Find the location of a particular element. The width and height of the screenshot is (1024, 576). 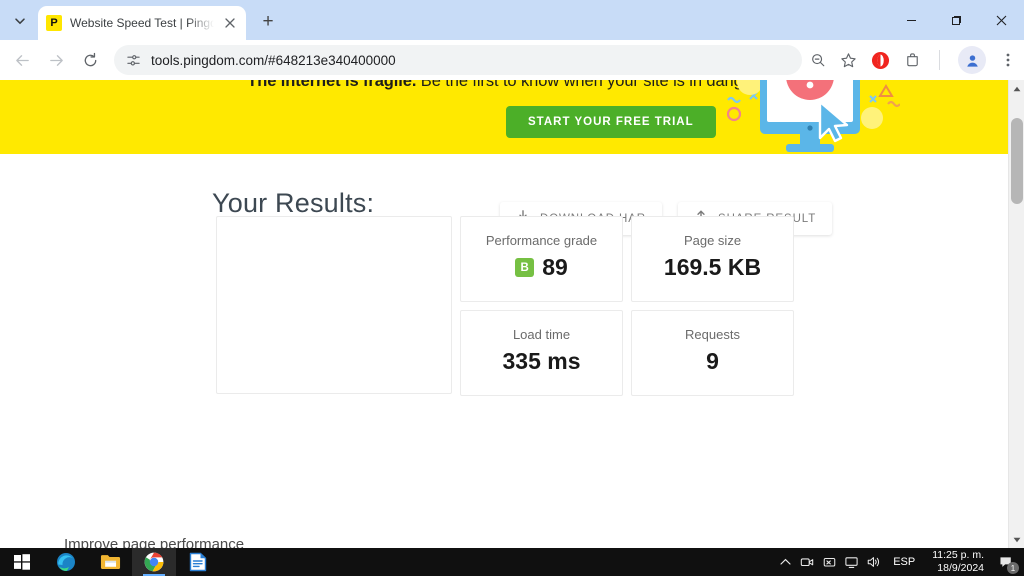

display-icon is located at coordinates (851, 562).